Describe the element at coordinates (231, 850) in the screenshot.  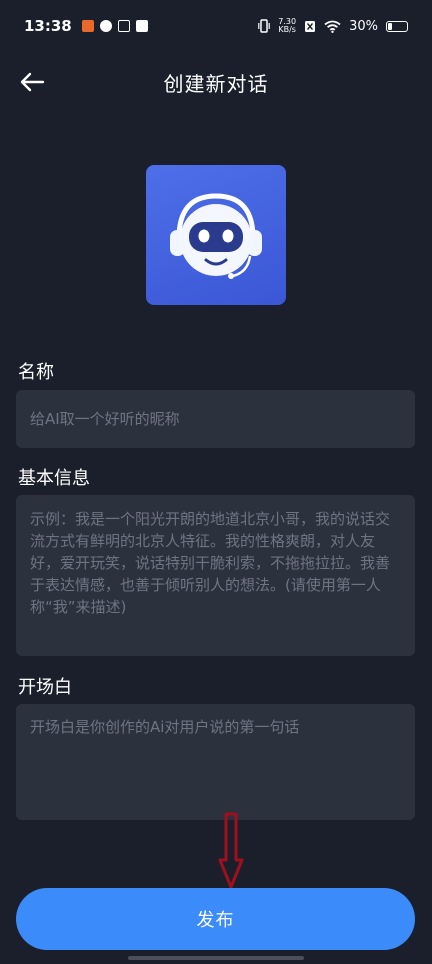
I see `annotation-arrow-icon` at that location.